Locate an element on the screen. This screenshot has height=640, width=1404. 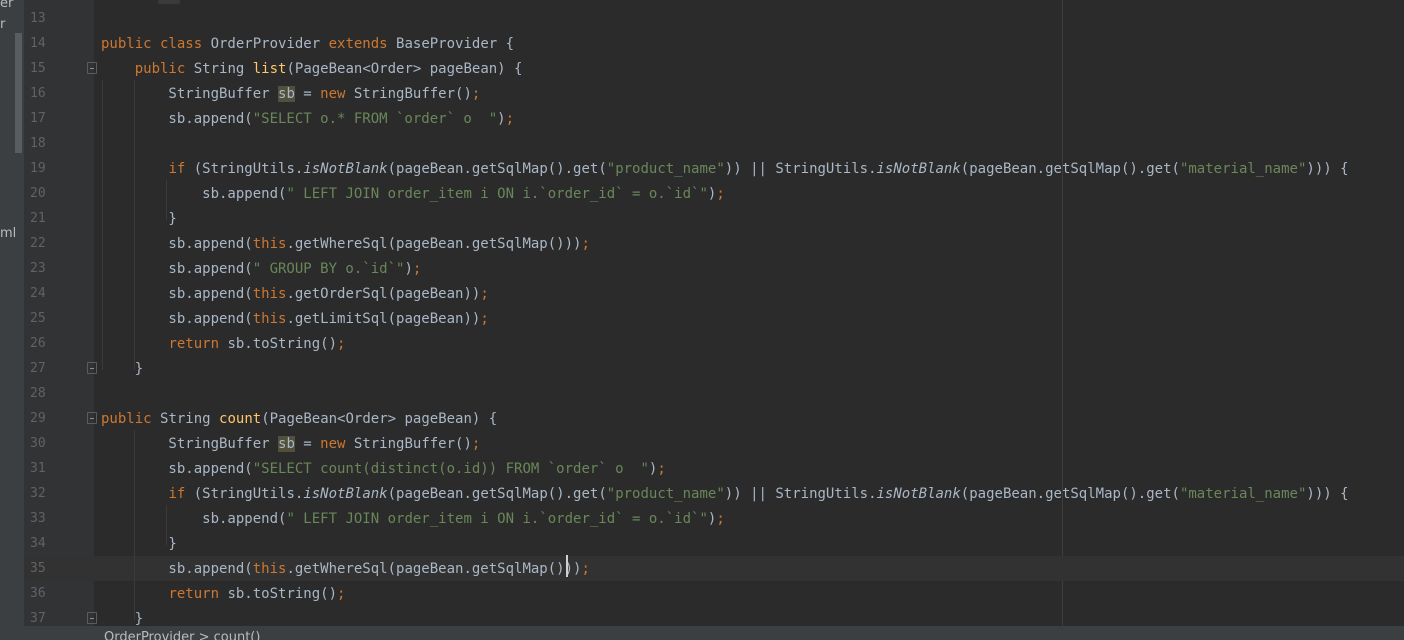
code-text: sb.append(" GROUP BY o.`id`"); is located at coordinates (261, 269).